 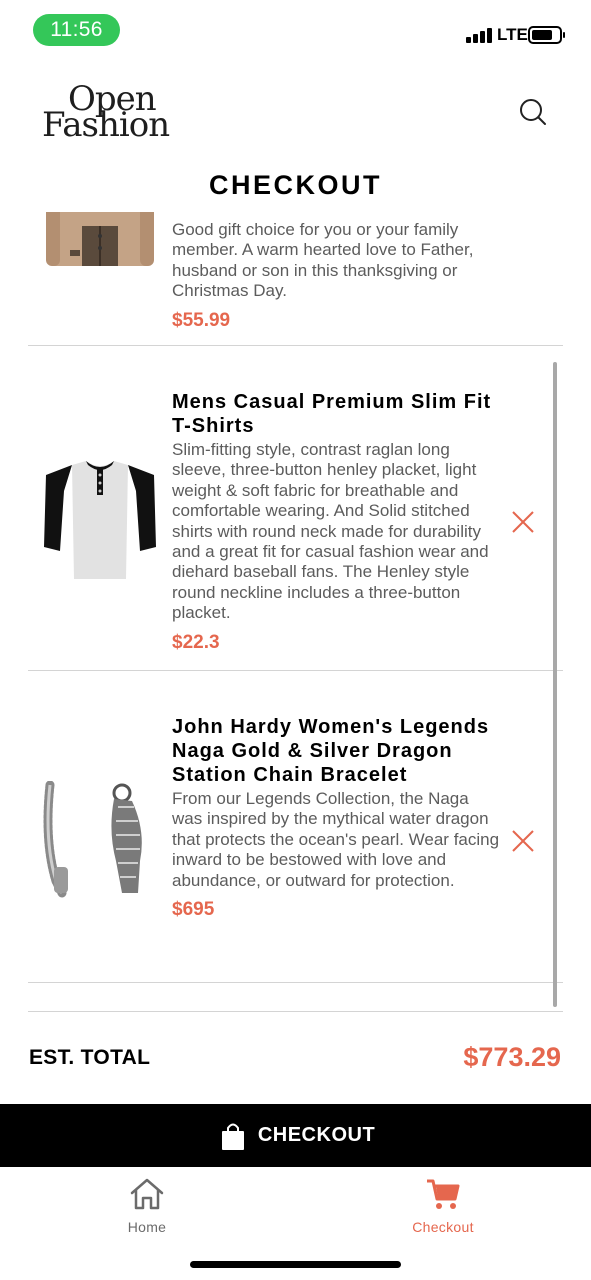 What do you see at coordinates (196, 642) in the screenshot?
I see `product-price: $22.3` at bounding box center [196, 642].